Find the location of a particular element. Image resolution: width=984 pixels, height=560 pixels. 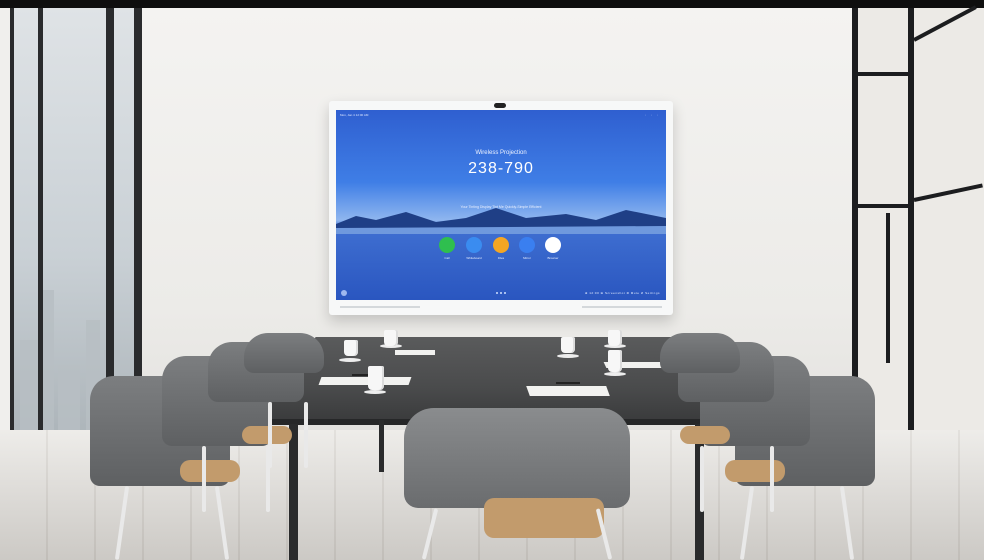

status-icons: ◦ ◦ ◦ is located at coordinates (652, 115).